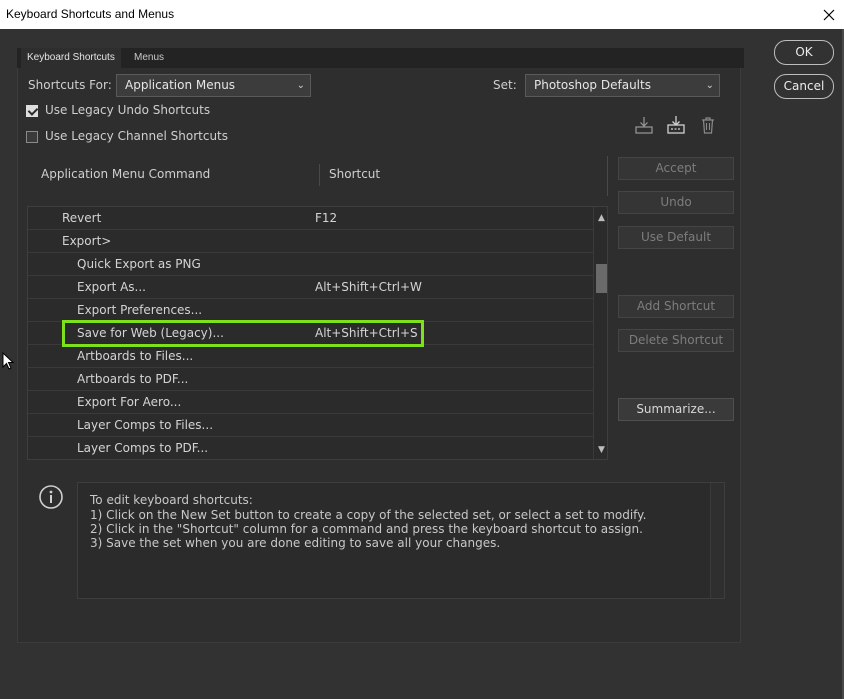  What do you see at coordinates (380, 58) in the screenshot?
I see `tab-bar: Keyboard Shortcuts Menus` at bounding box center [380, 58].